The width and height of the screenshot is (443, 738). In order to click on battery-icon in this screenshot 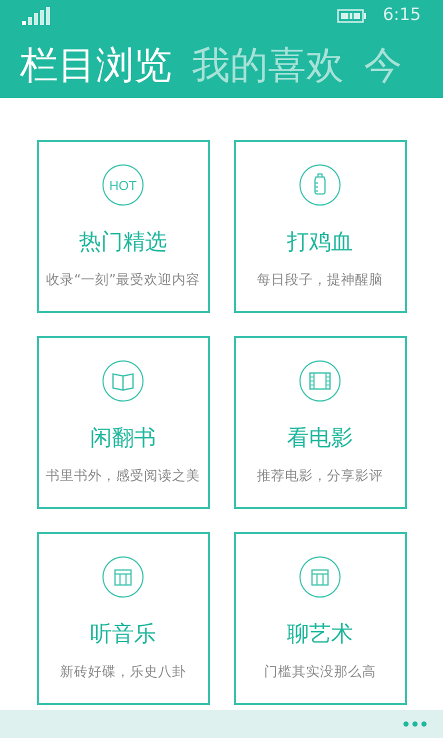, I will do `click(351, 16)`.